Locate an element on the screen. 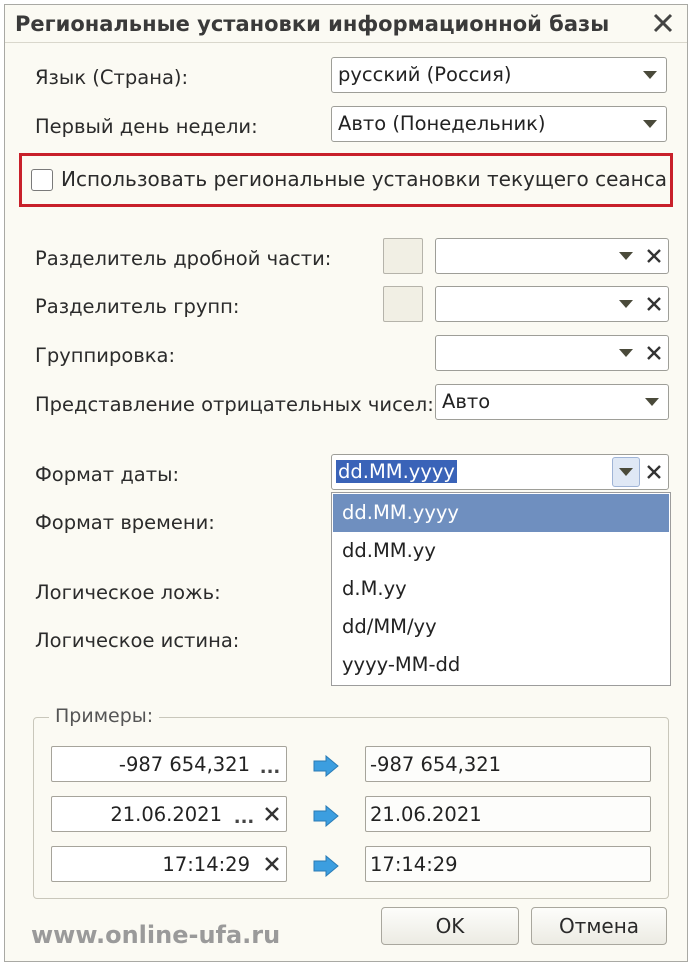 This screenshot has height=966, width=692. group-separator-select is located at coordinates (552, 304).